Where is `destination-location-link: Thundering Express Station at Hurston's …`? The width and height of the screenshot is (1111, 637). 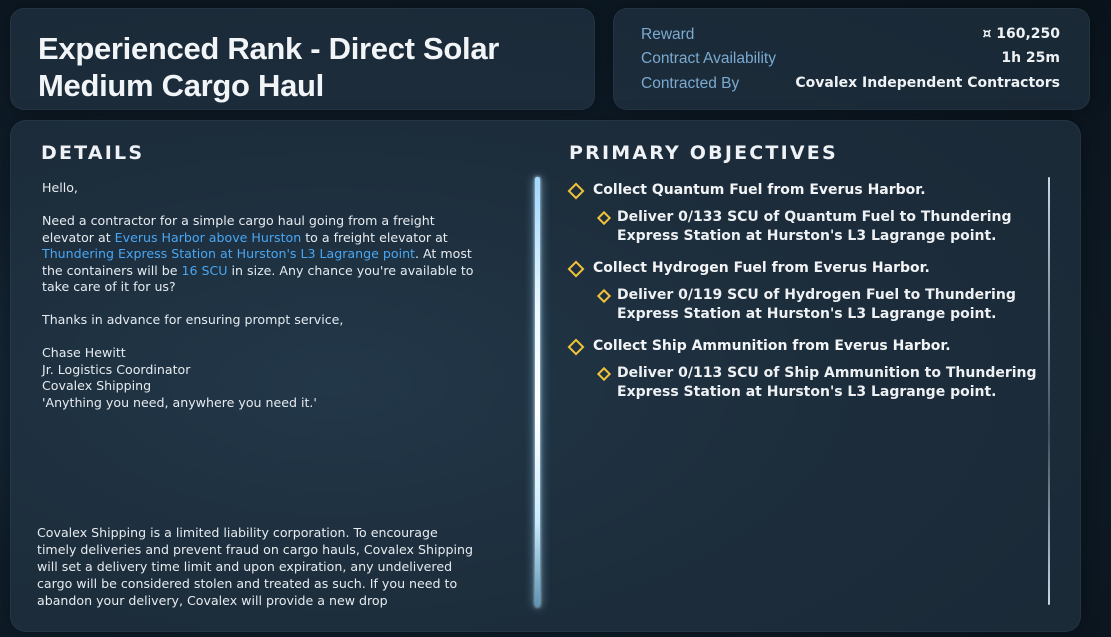 destination-location-link: Thundering Express Station at Hurston's … is located at coordinates (228, 253).